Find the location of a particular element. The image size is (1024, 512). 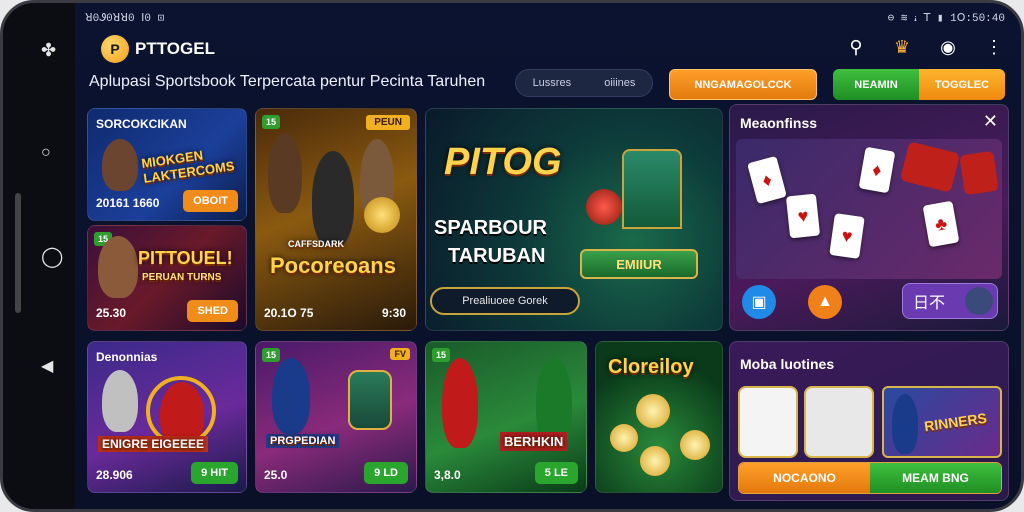

card-tag: PEUN is located at coordinates (388, 122).